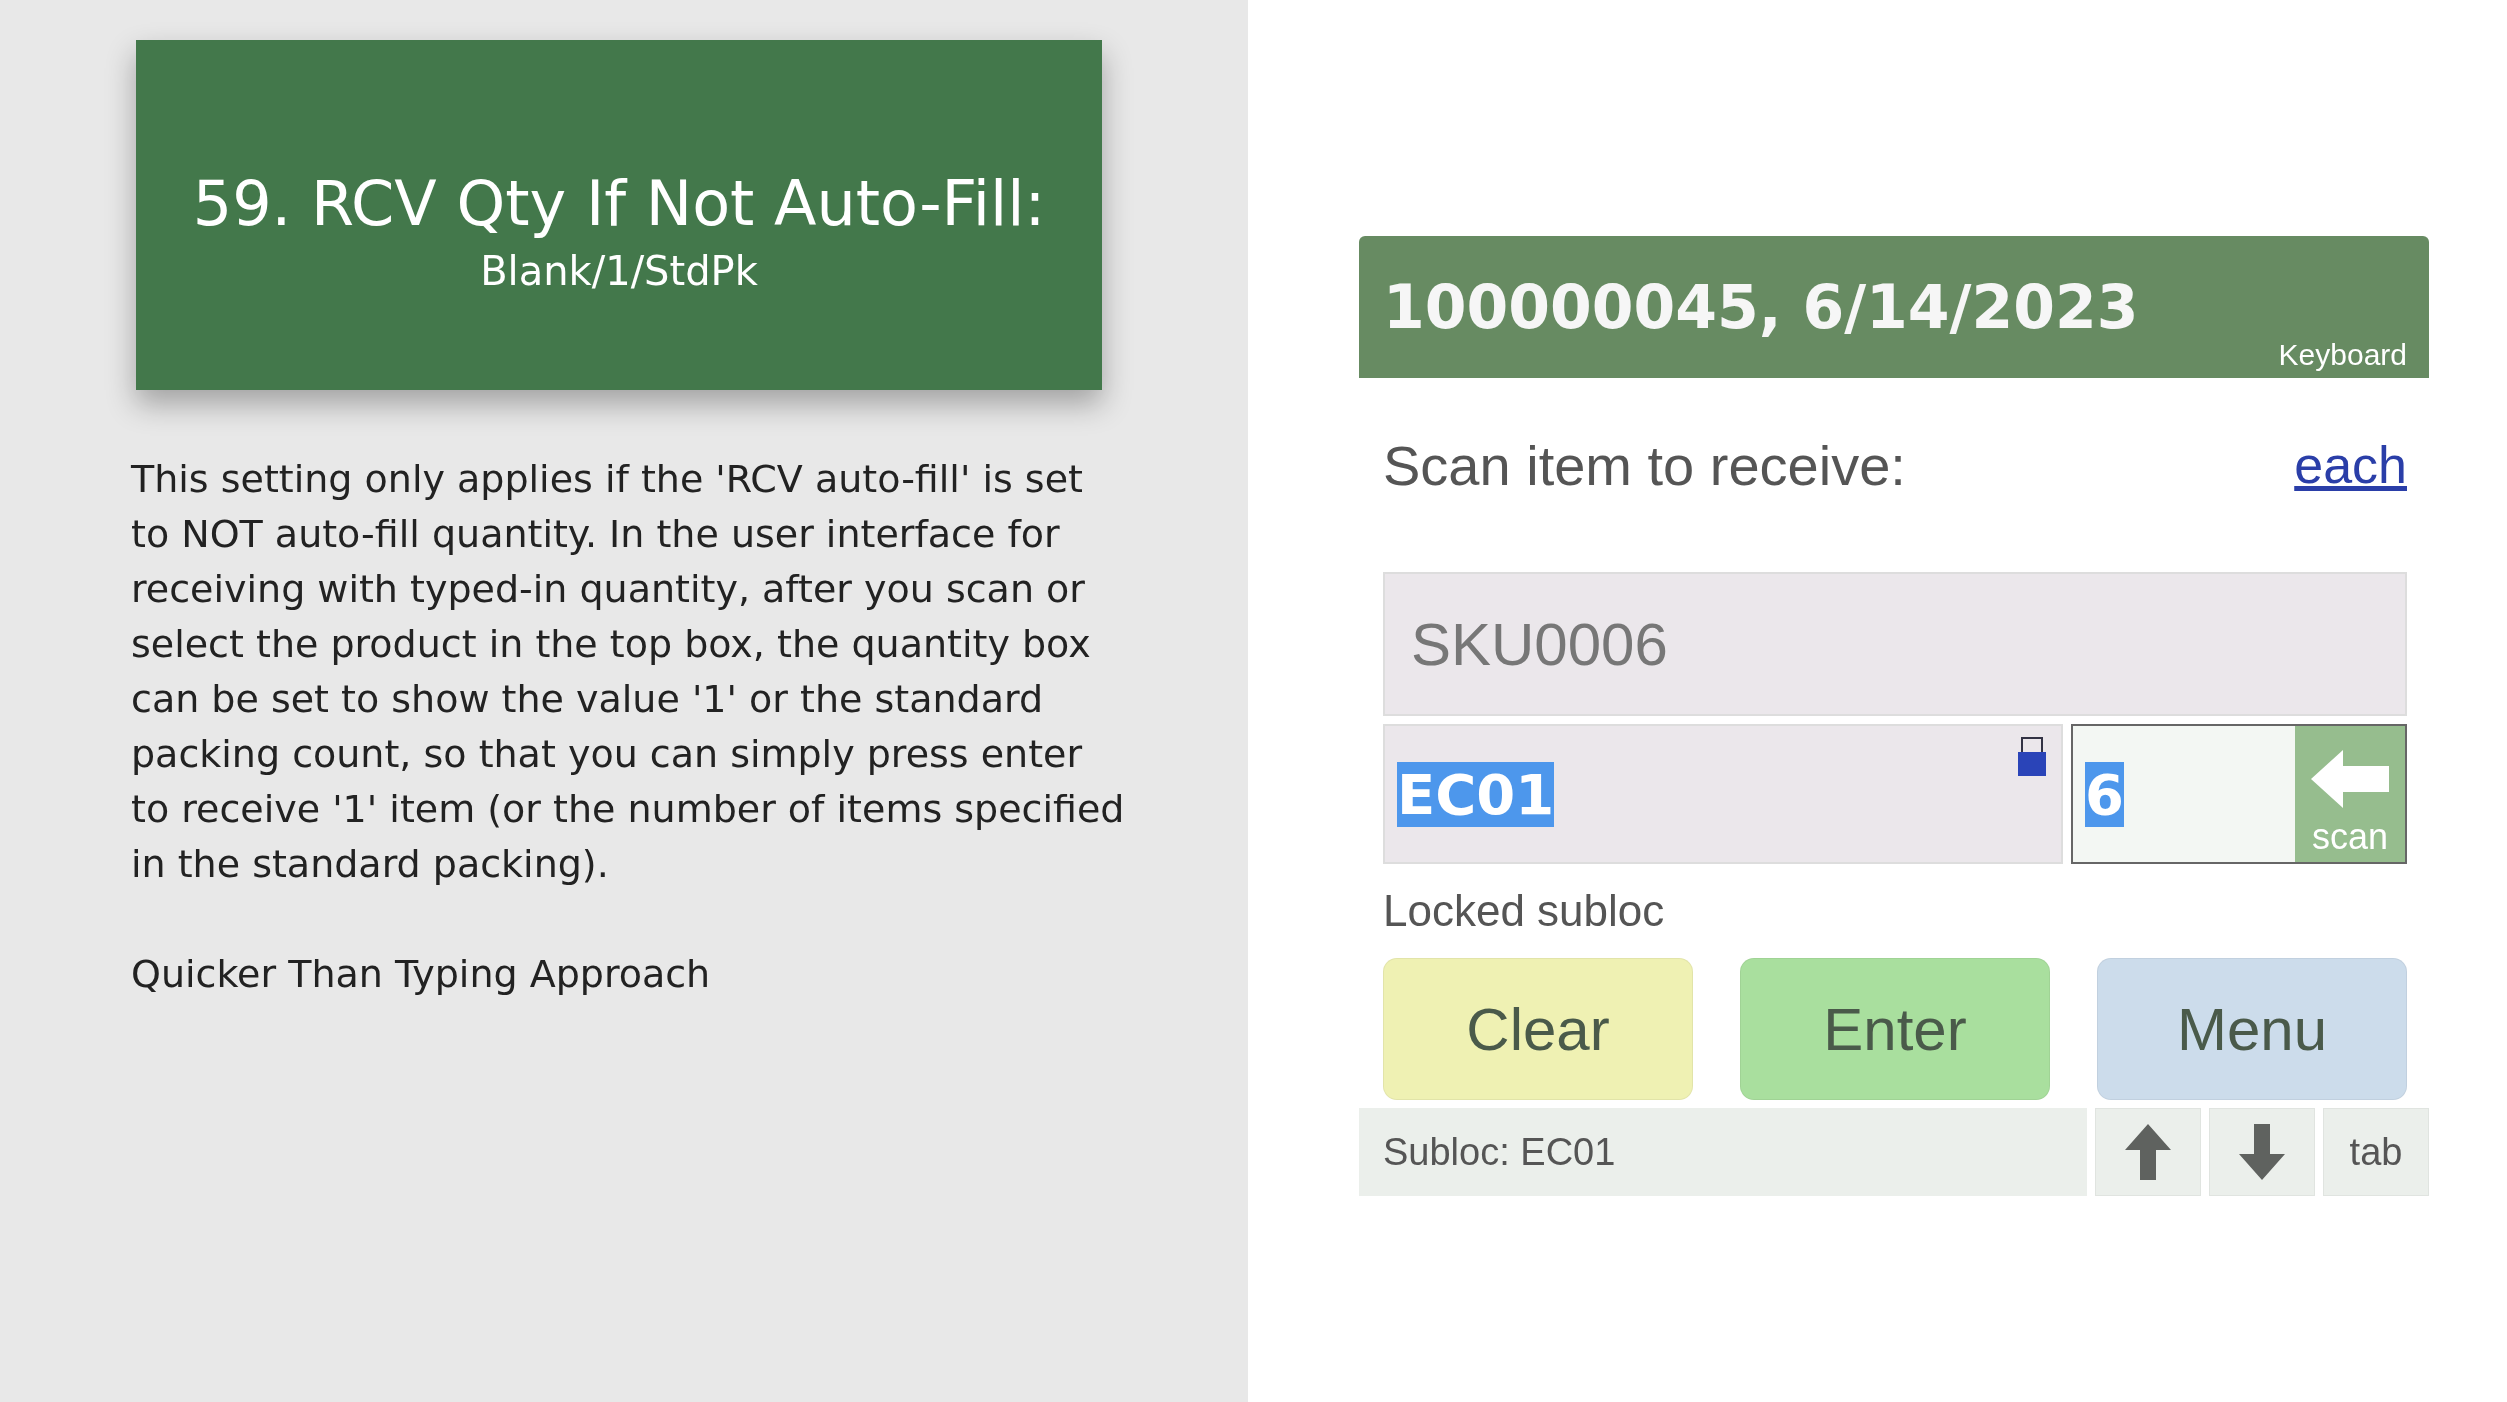  I want to click on down-button, so click(2262, 1152).